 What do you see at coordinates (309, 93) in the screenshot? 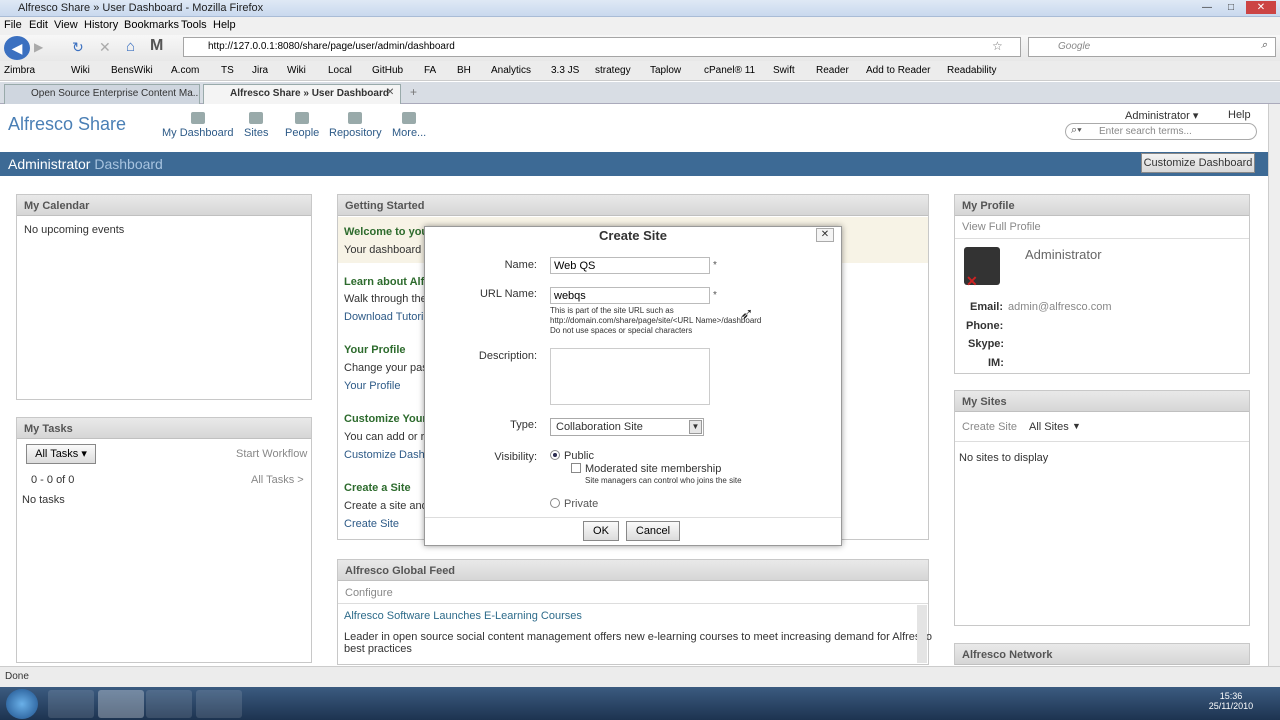
I see `tab-user-dashboard-label: Alfresco Share » User Dashboard` at bounding box center [309, 93].